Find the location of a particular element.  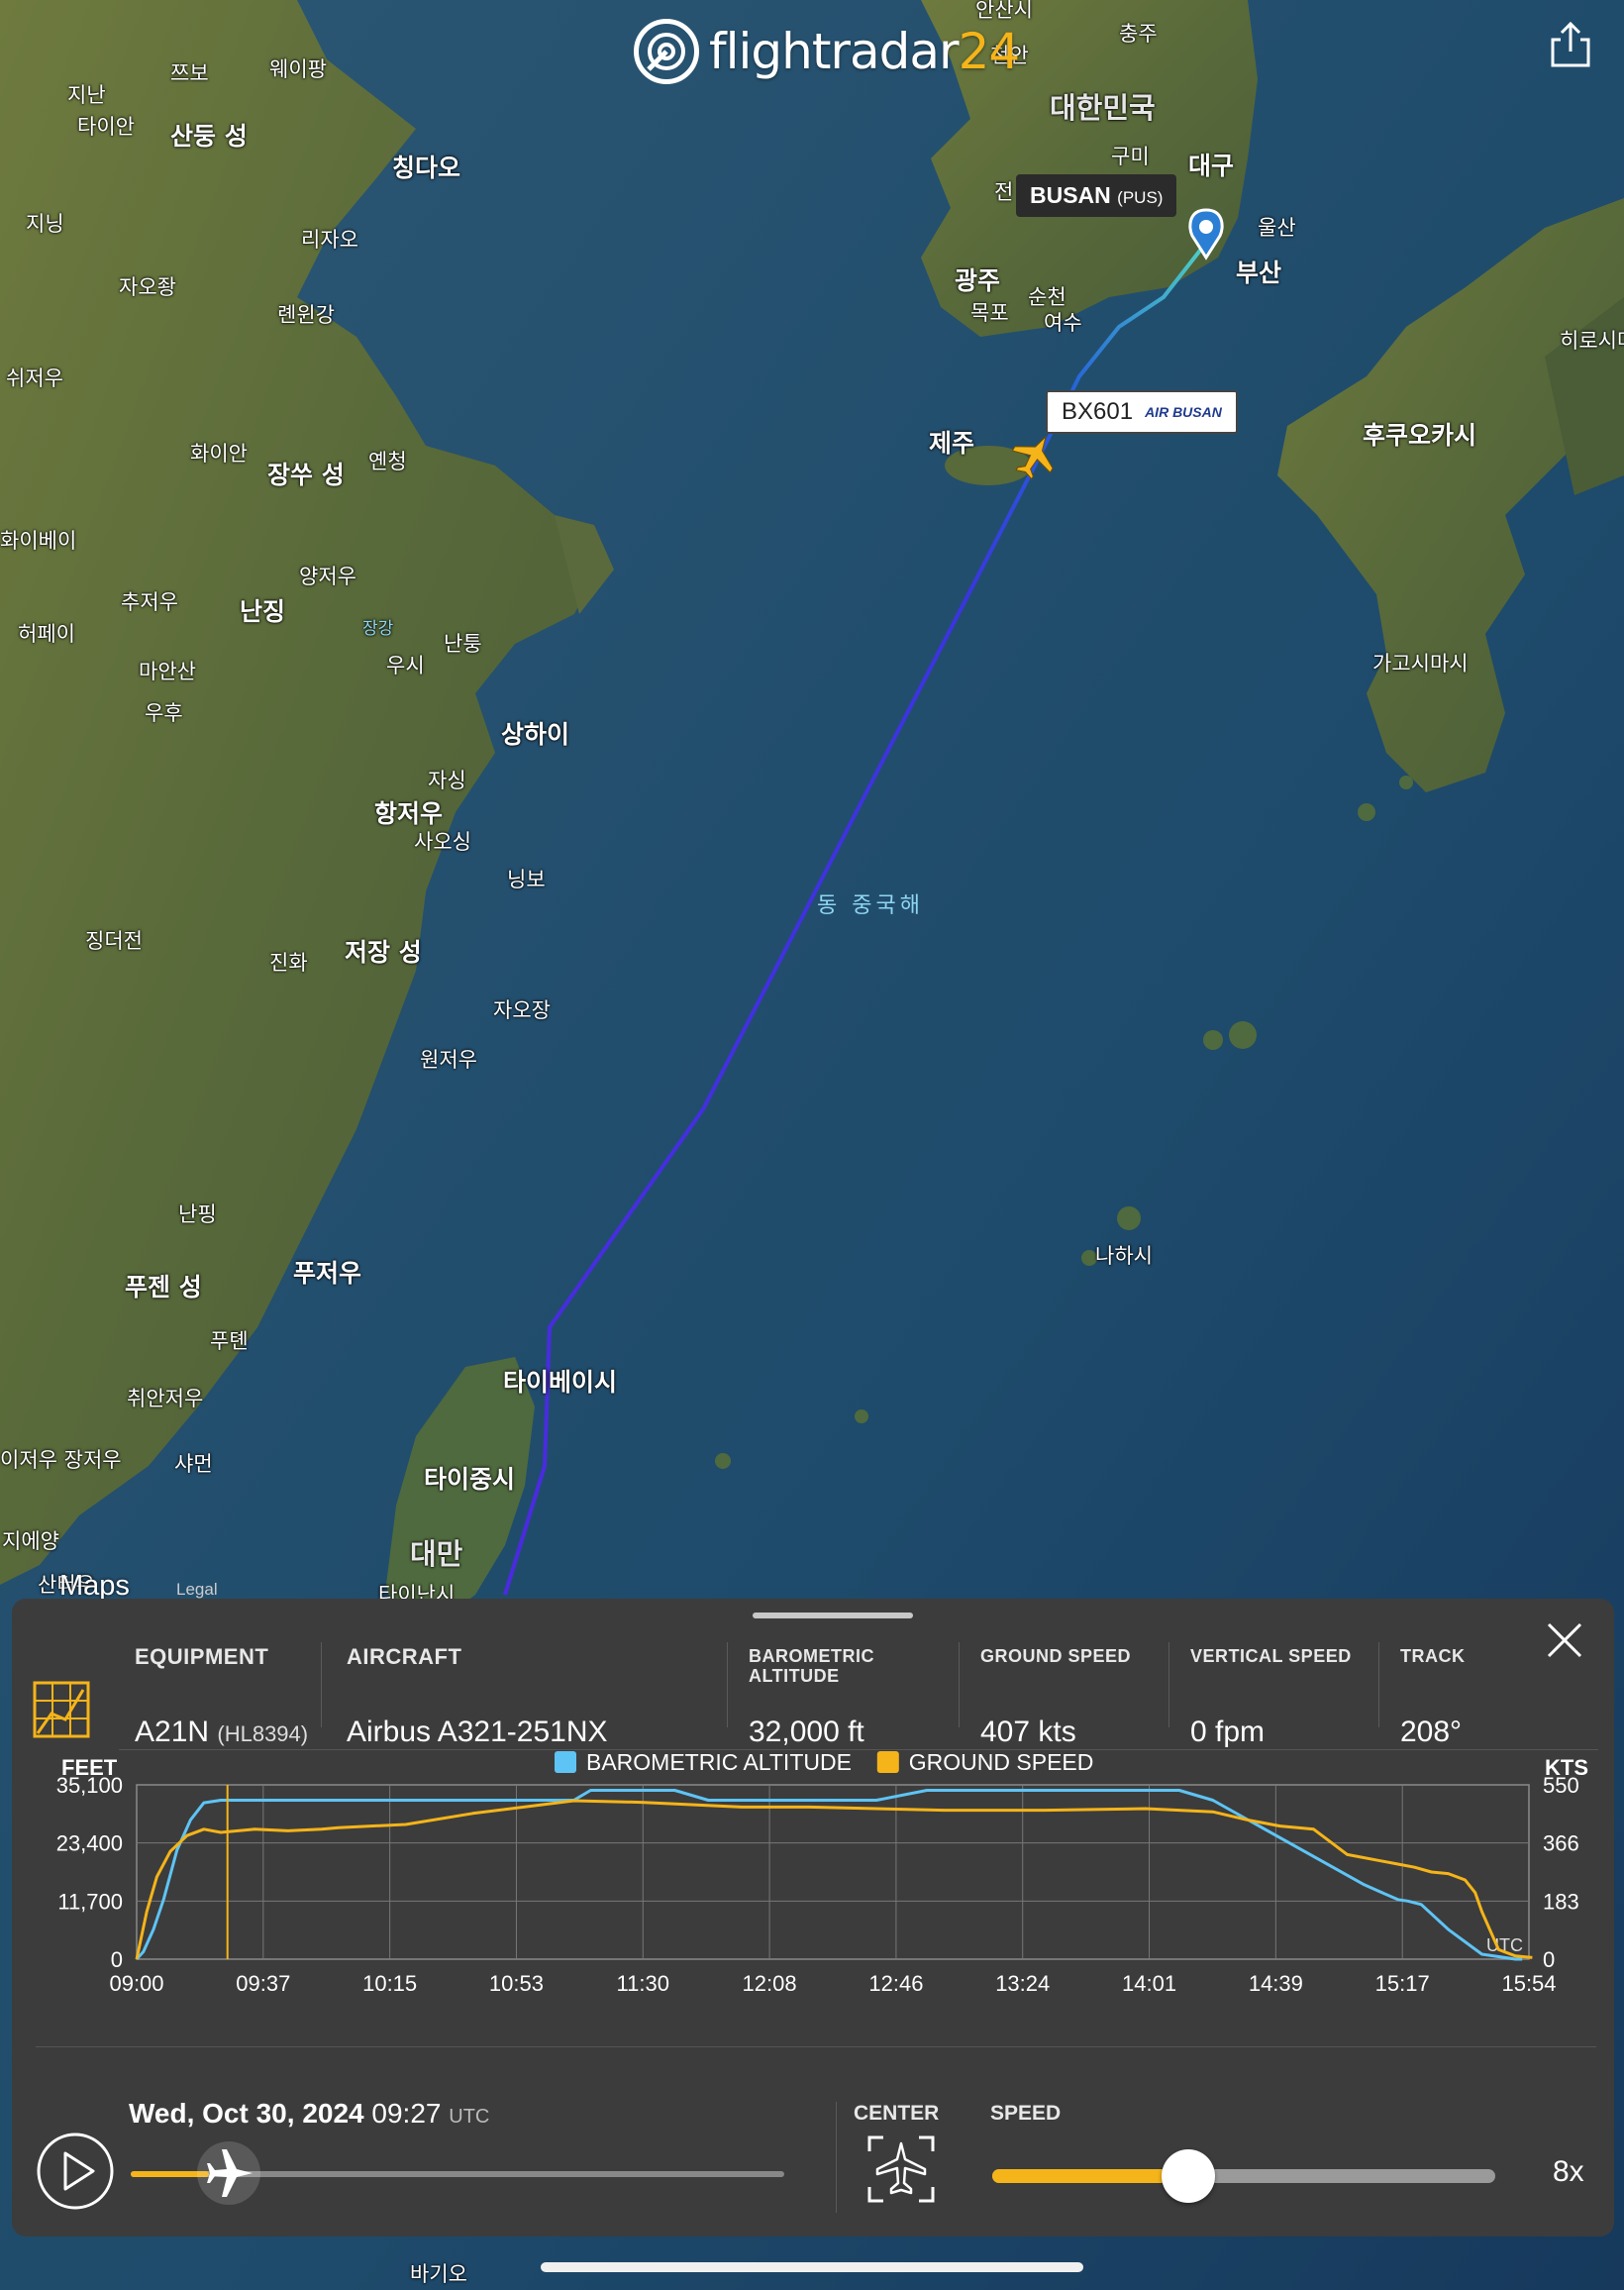

map-label: 징더전 is located at coordinates (114, 941).